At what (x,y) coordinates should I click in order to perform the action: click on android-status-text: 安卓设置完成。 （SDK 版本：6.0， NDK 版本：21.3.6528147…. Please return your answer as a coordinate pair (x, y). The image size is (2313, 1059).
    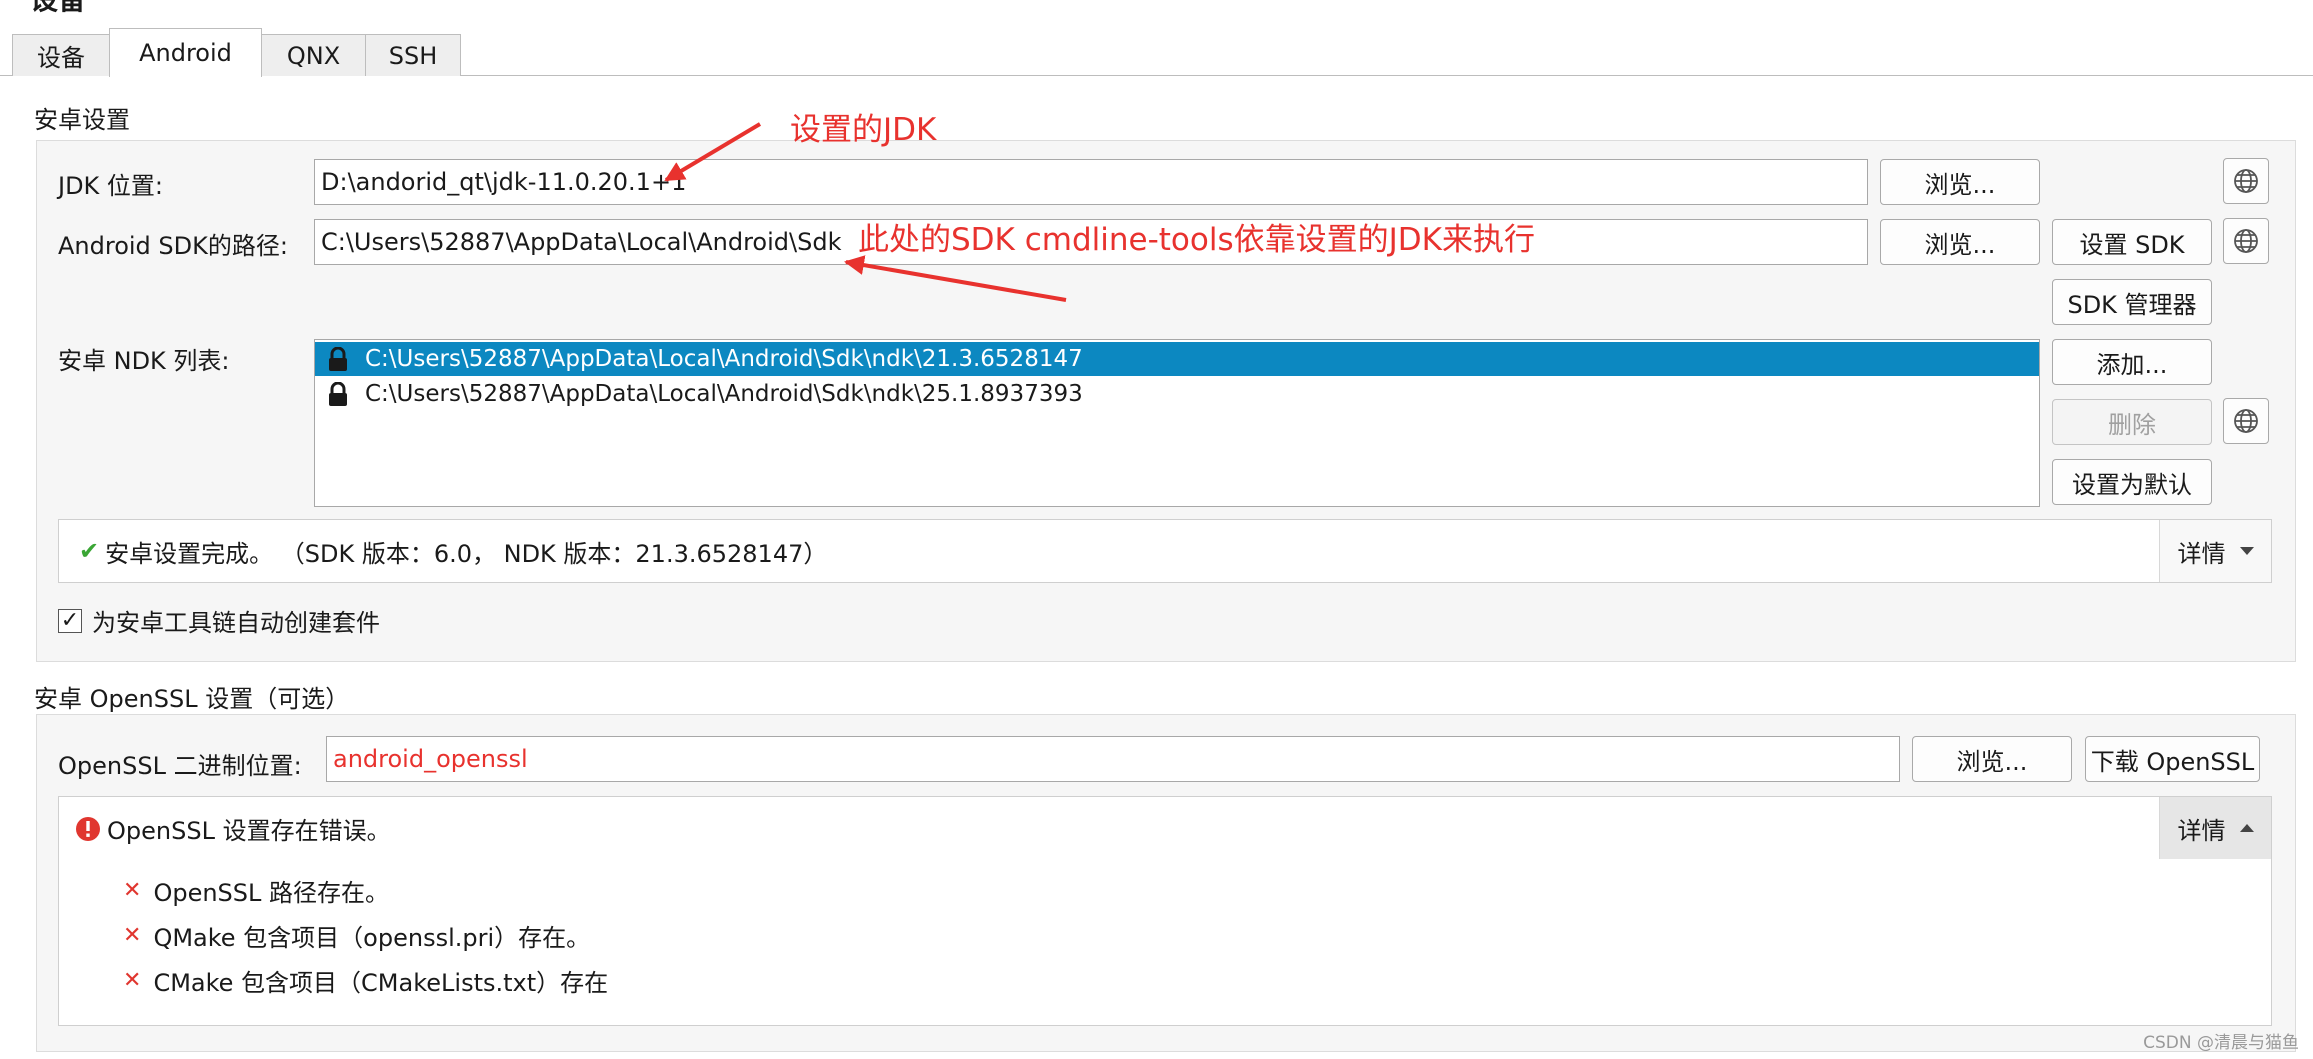
    Looking at the image, I should click on (466, 553).